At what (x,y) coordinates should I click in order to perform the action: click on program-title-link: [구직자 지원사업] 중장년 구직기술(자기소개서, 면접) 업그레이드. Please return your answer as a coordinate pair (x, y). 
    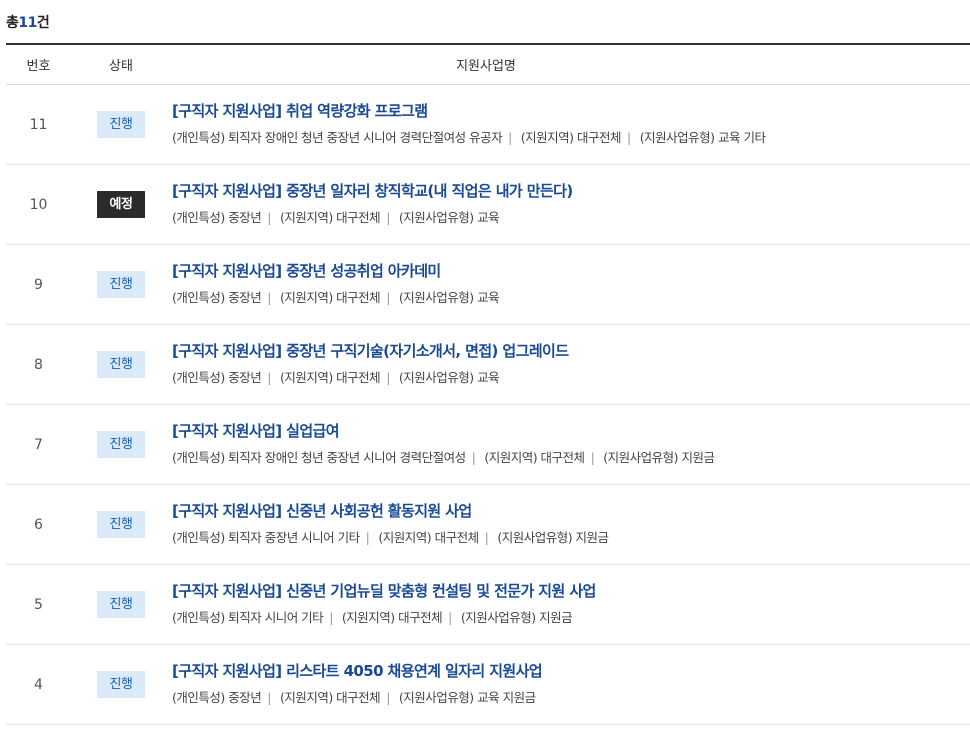
    Looking at the image, I should click on (571, 350).